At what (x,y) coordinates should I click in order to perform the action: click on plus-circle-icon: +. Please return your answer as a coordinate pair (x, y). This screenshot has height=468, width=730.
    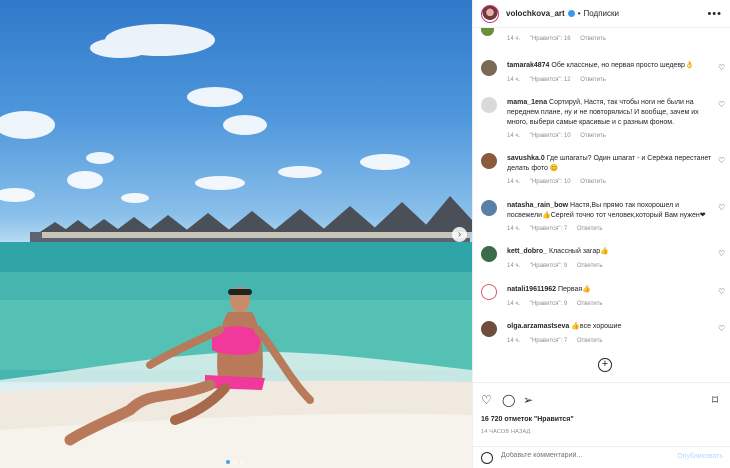
    Looking at the image, I should click on (605, 365).